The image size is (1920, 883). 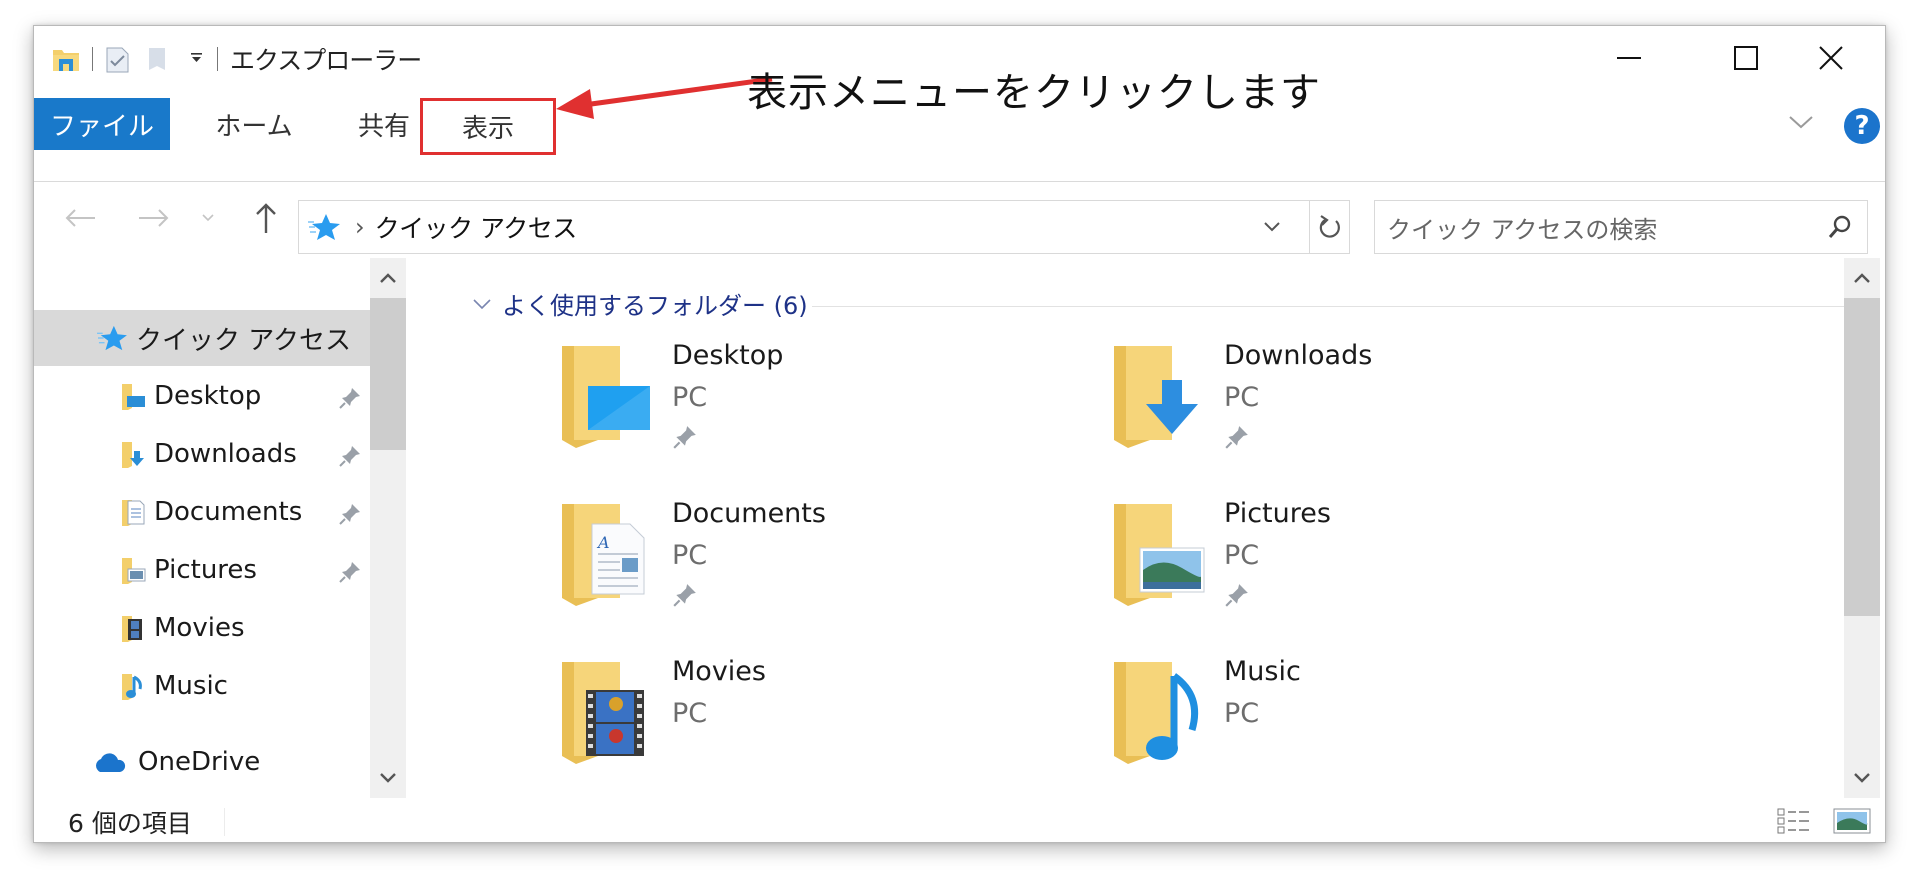 What do you see at coordinates (384, 124) in the screenshot?
I see `tab-share: 共有` at bounding box center [384, 124].